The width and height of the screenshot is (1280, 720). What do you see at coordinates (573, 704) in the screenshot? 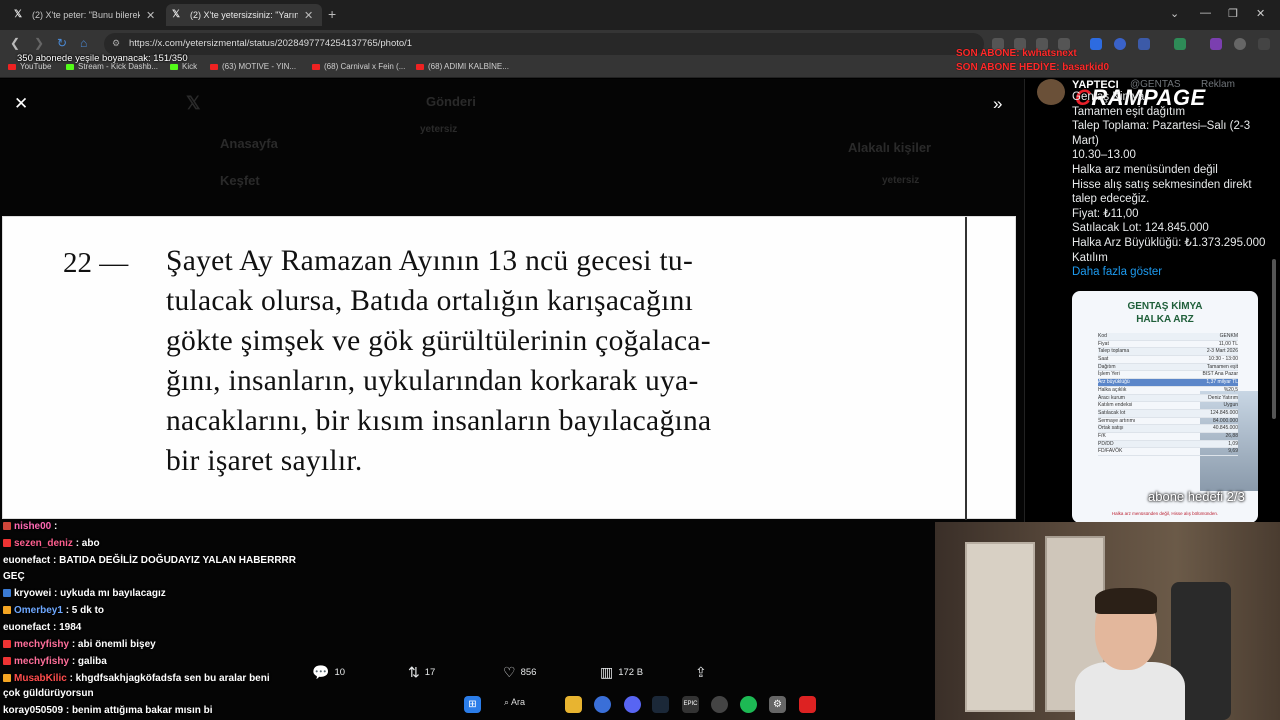
I see `file-explorer-icon` at bounding box center [573, 704].